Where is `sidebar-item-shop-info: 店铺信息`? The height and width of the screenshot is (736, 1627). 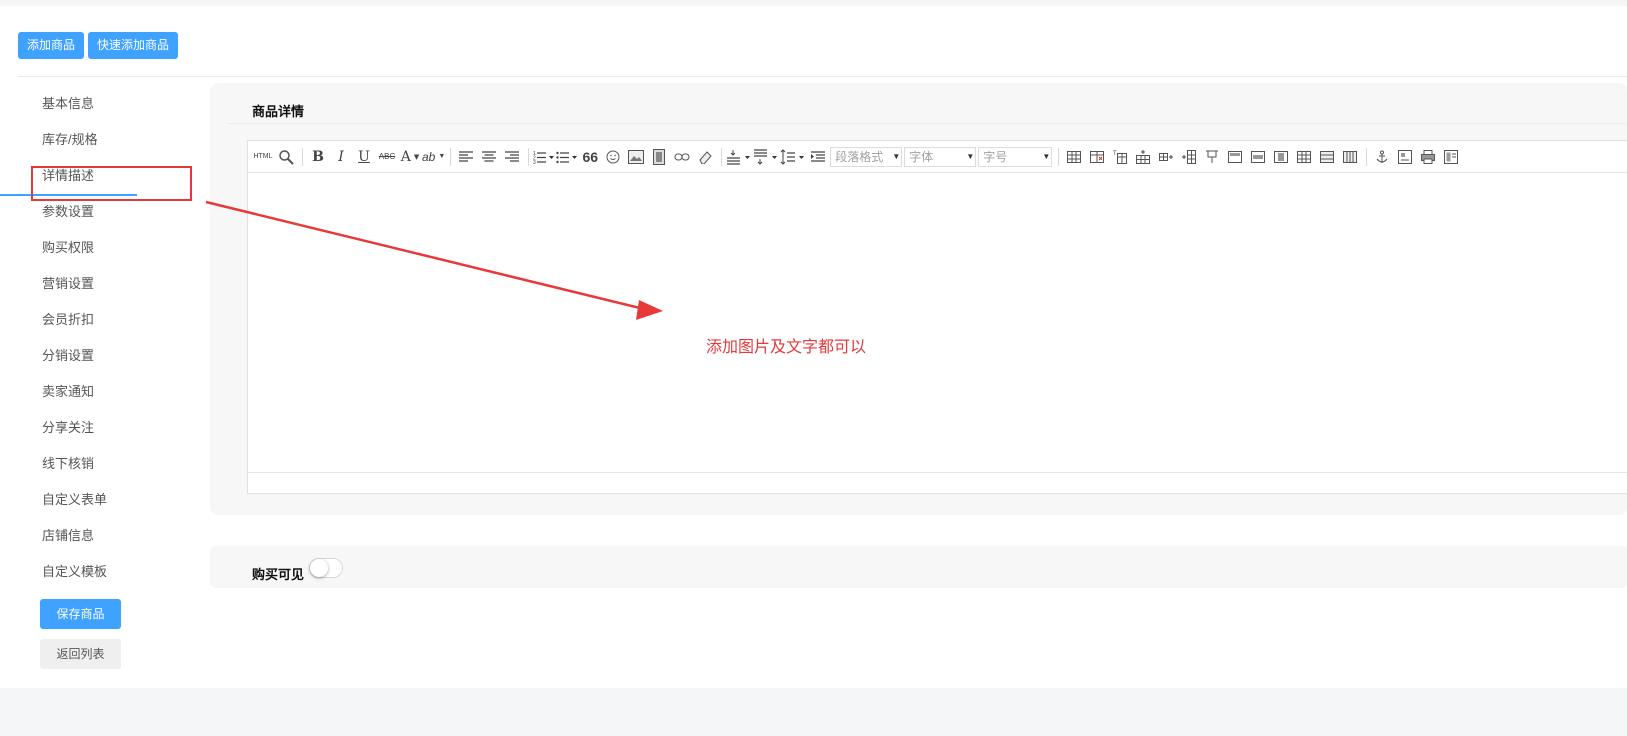 sidebar-item-shop-info: 店铺信息 is located at coordinates (117, 536).